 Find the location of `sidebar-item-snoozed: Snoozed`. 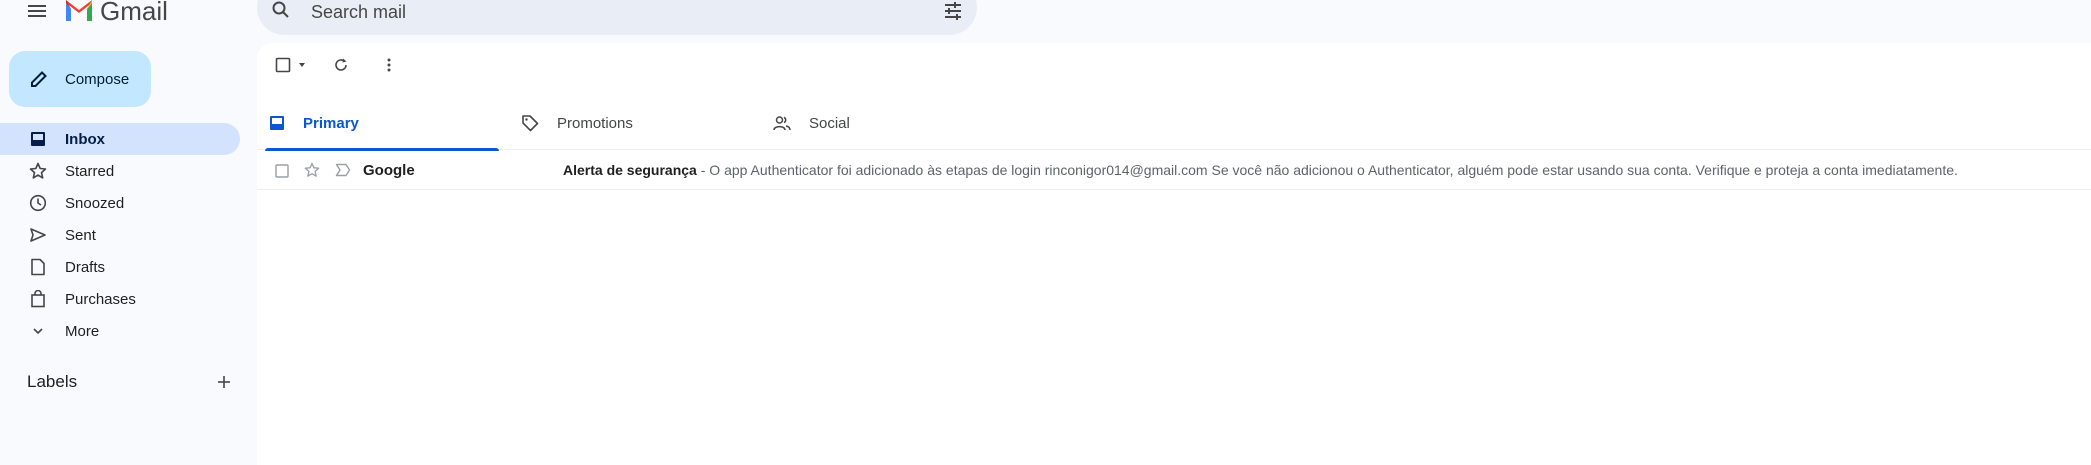

sidebar-item-snoozed: Snoozed is located at coordinates (120, 203).